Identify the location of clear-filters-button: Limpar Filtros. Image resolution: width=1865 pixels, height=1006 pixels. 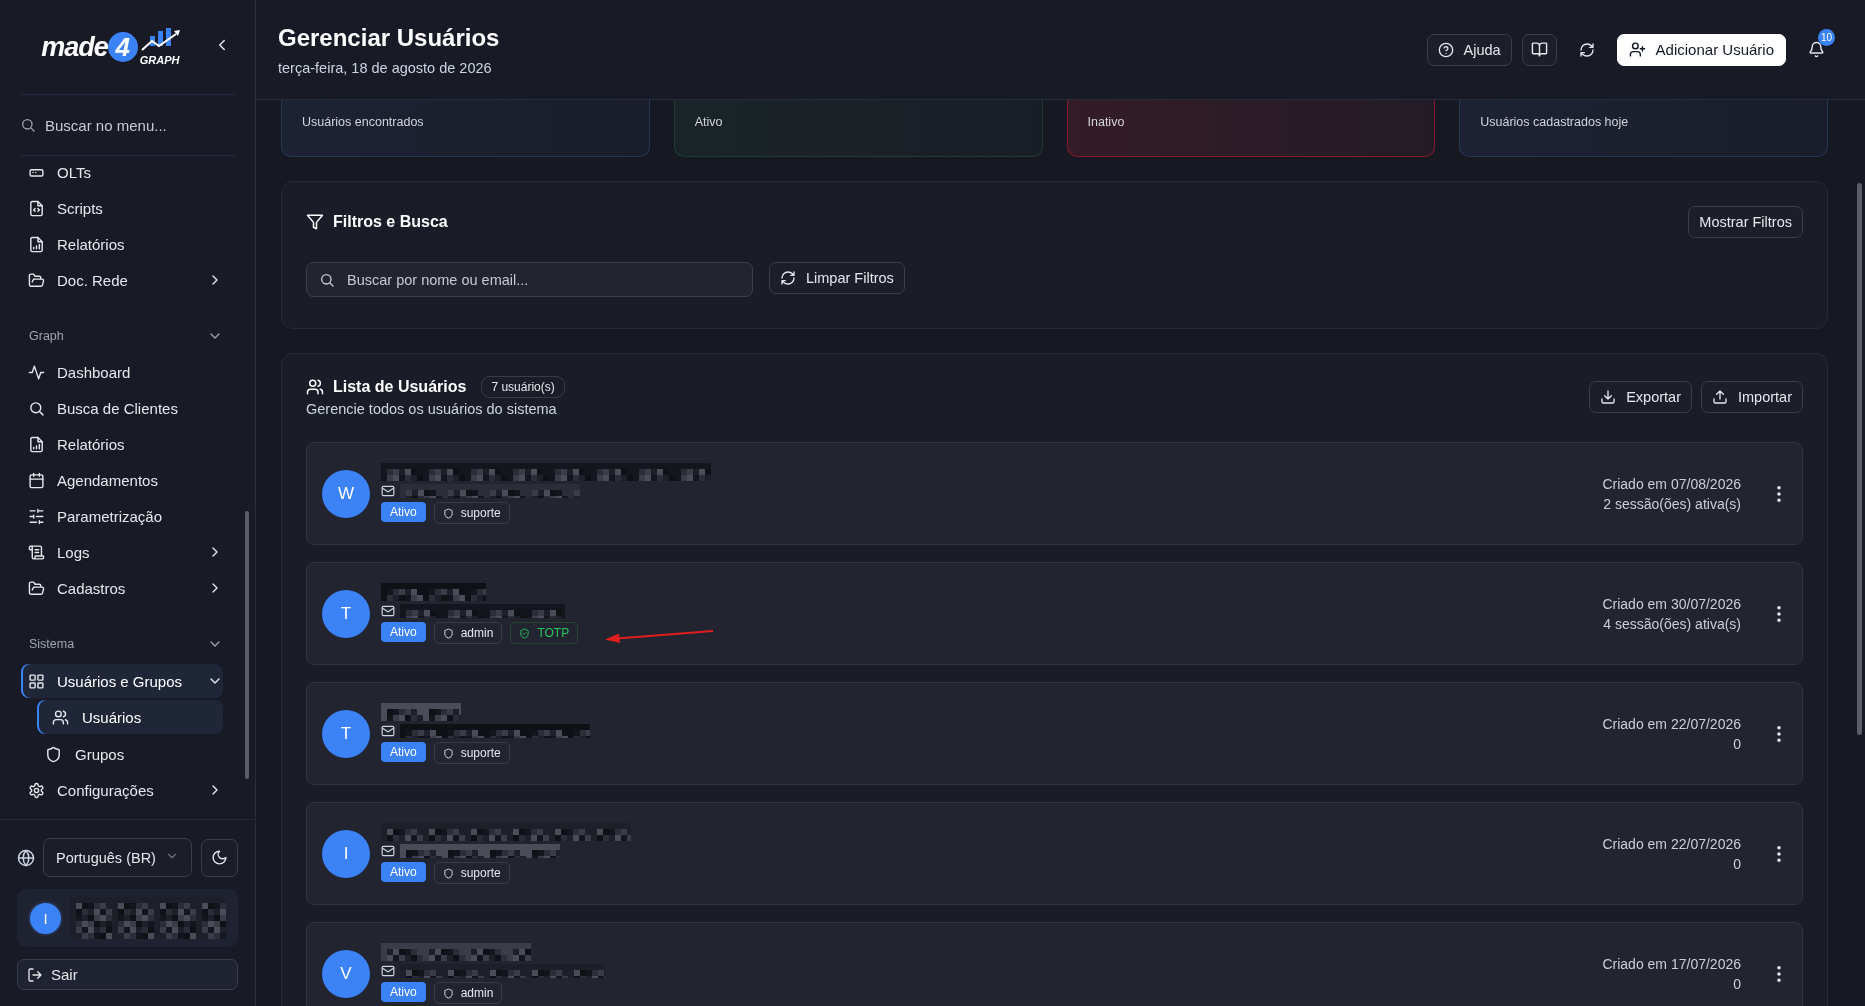
(837, 278).